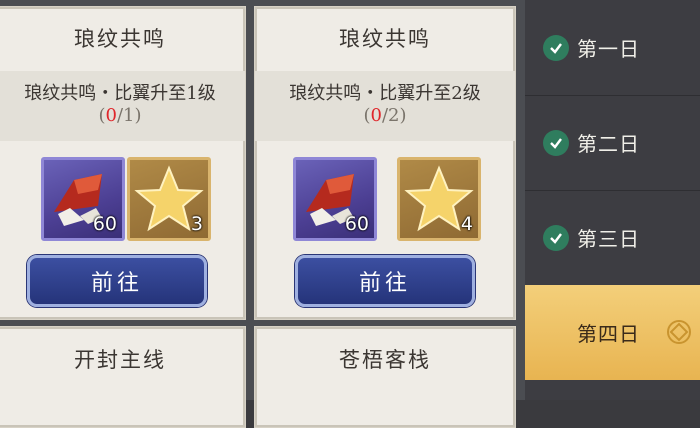  Describe the element at coordinates (679, 332) in the screenshot. I see `ornament-icon` at that location.